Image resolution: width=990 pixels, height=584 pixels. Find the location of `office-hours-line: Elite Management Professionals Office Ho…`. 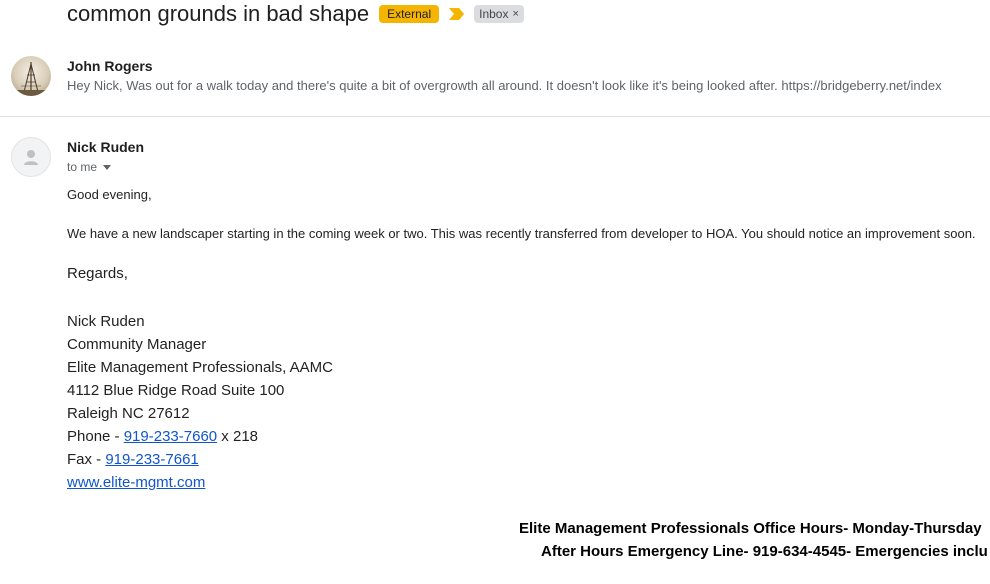

office-hours-line: Elite Management Professionals Office Ho… is located at coordinates (750, 528).